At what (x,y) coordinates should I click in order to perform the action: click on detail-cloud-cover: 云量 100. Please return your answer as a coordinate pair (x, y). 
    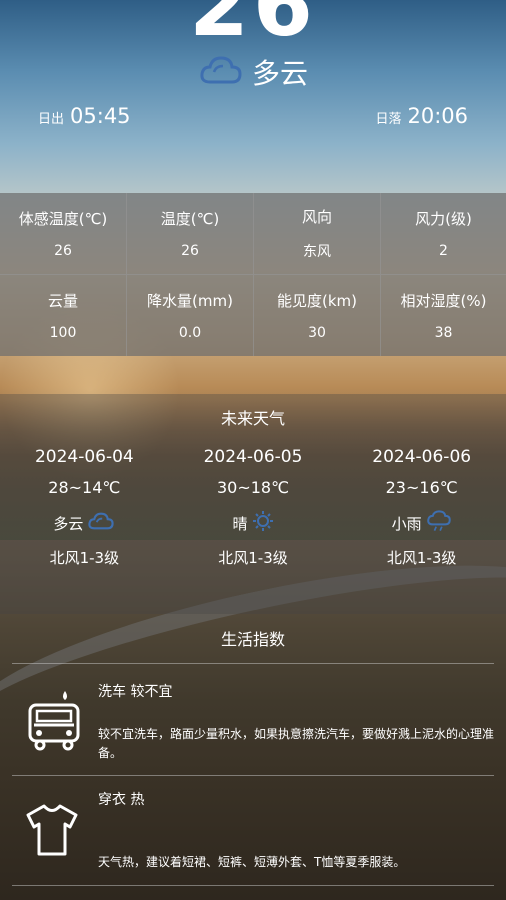
    Looking at the image, I should click on (63, 315).